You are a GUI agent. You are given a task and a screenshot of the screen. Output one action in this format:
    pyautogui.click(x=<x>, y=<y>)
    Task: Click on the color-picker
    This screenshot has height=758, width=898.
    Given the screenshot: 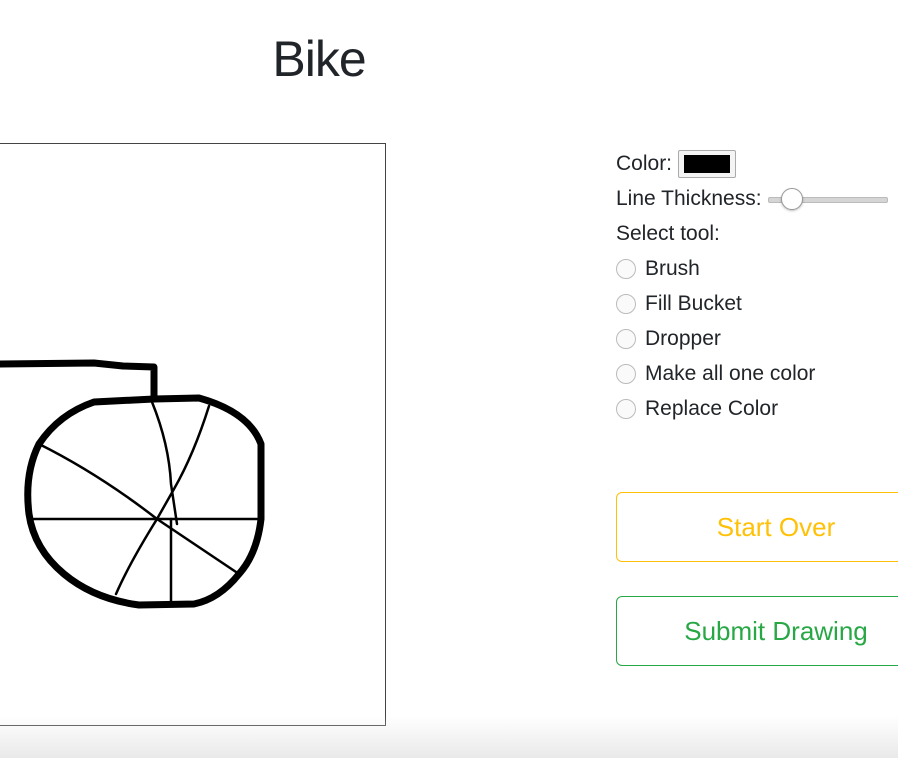 What is the action you would take?
    pyautogui.click(x=707, y=163)
    